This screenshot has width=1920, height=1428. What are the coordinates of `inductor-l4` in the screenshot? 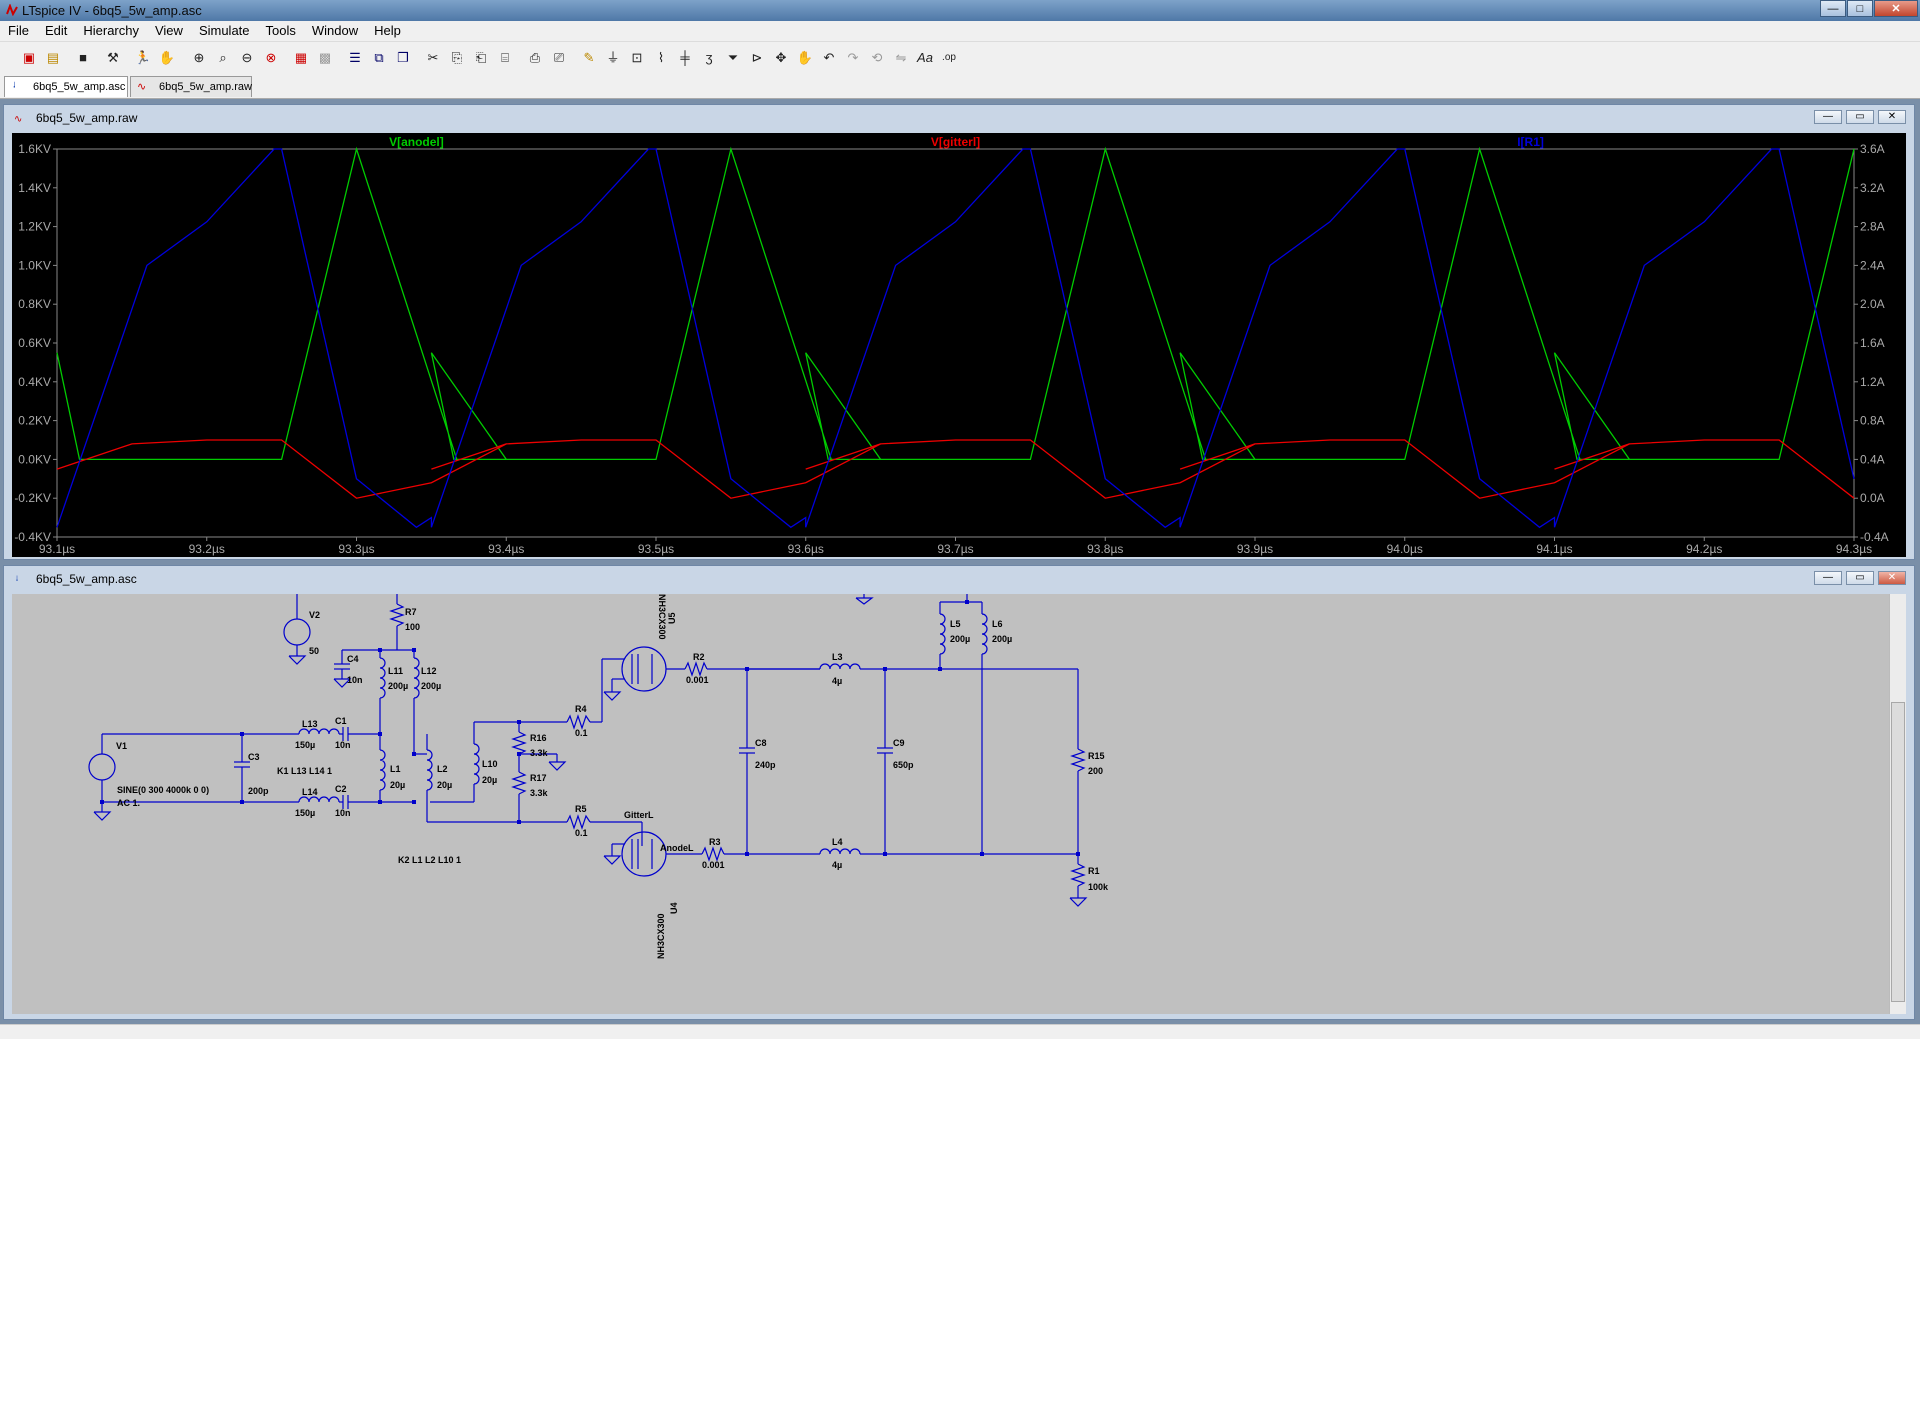 It's located at (840, 851).